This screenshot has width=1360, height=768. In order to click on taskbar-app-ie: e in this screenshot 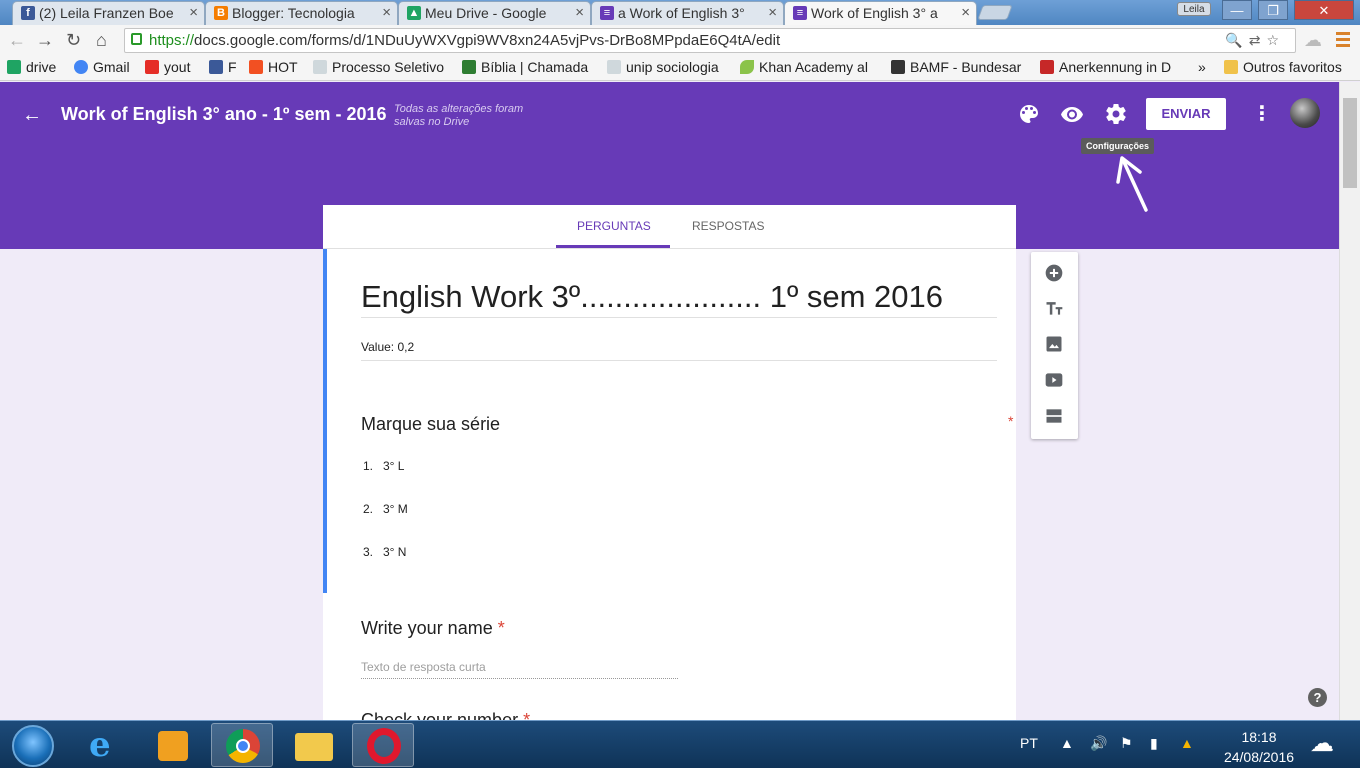, I will do `click(106, 745)`.